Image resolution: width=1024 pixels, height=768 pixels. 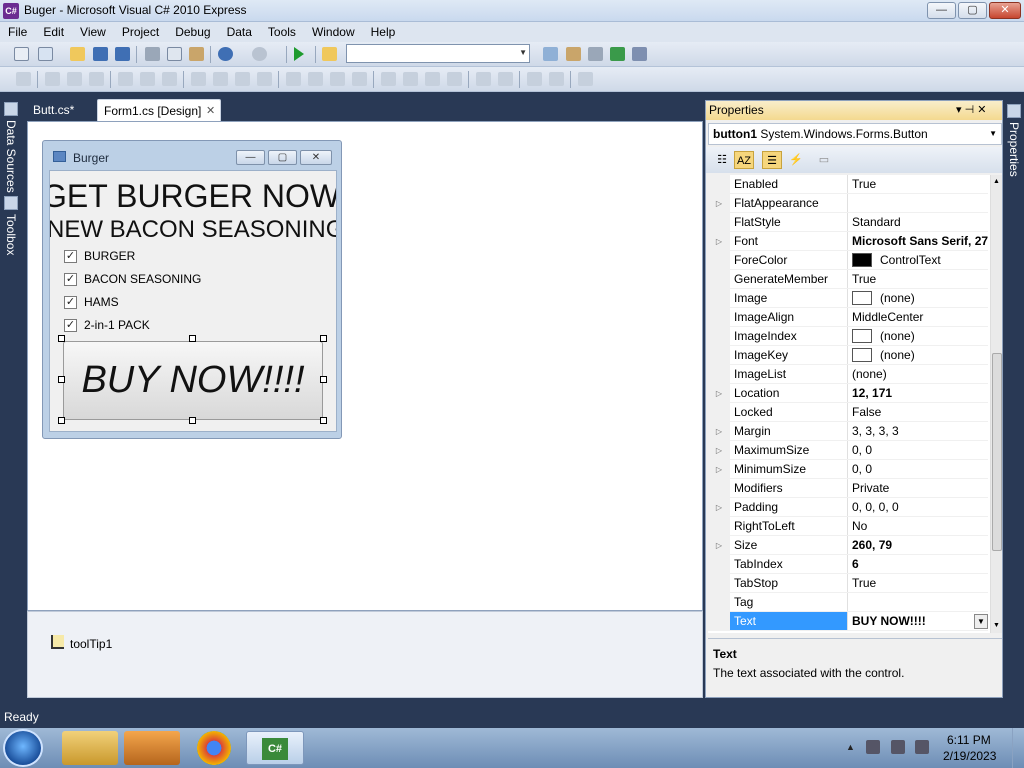 I want to click on menu-window: Window, so click(x=333, y=32).